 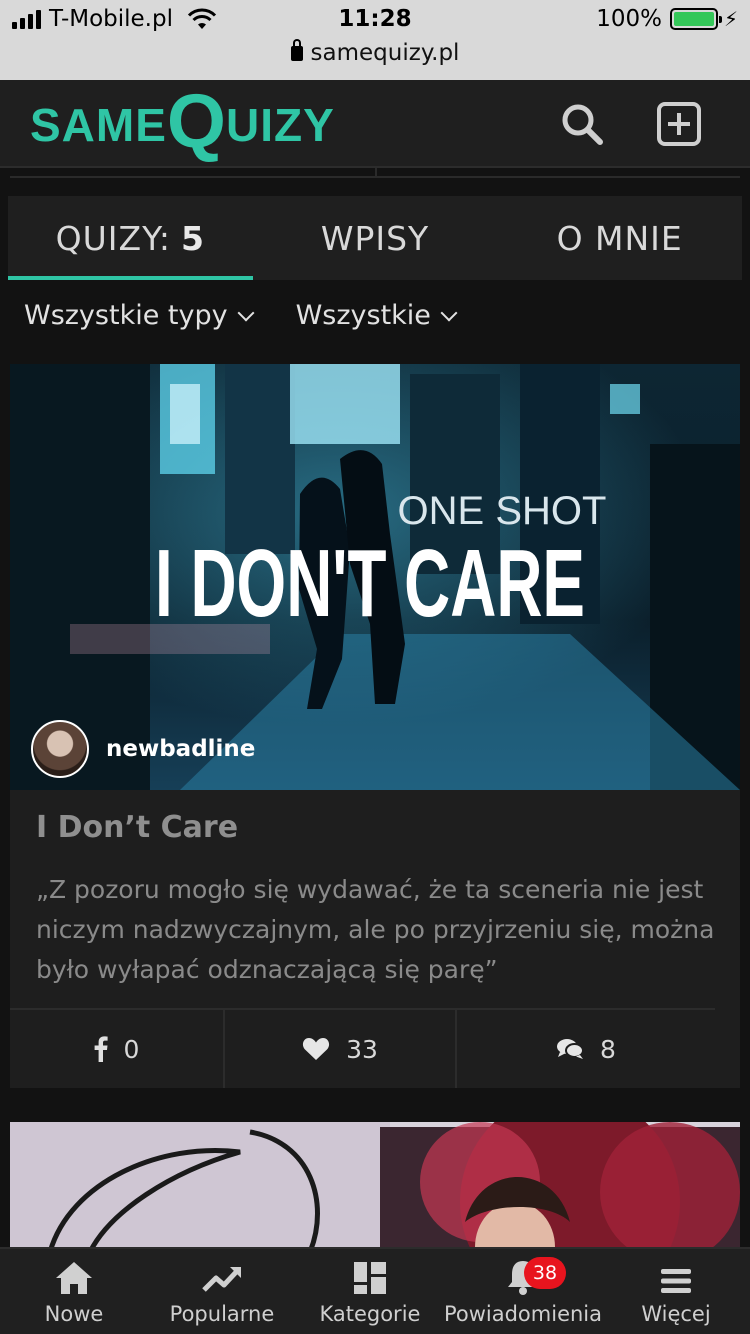 I want to click on samequizy-logo: SAME Q UIZY, so click(x=182, y=122).